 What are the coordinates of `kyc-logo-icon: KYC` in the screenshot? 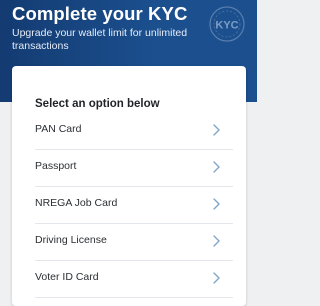 It's located at (227, 24).